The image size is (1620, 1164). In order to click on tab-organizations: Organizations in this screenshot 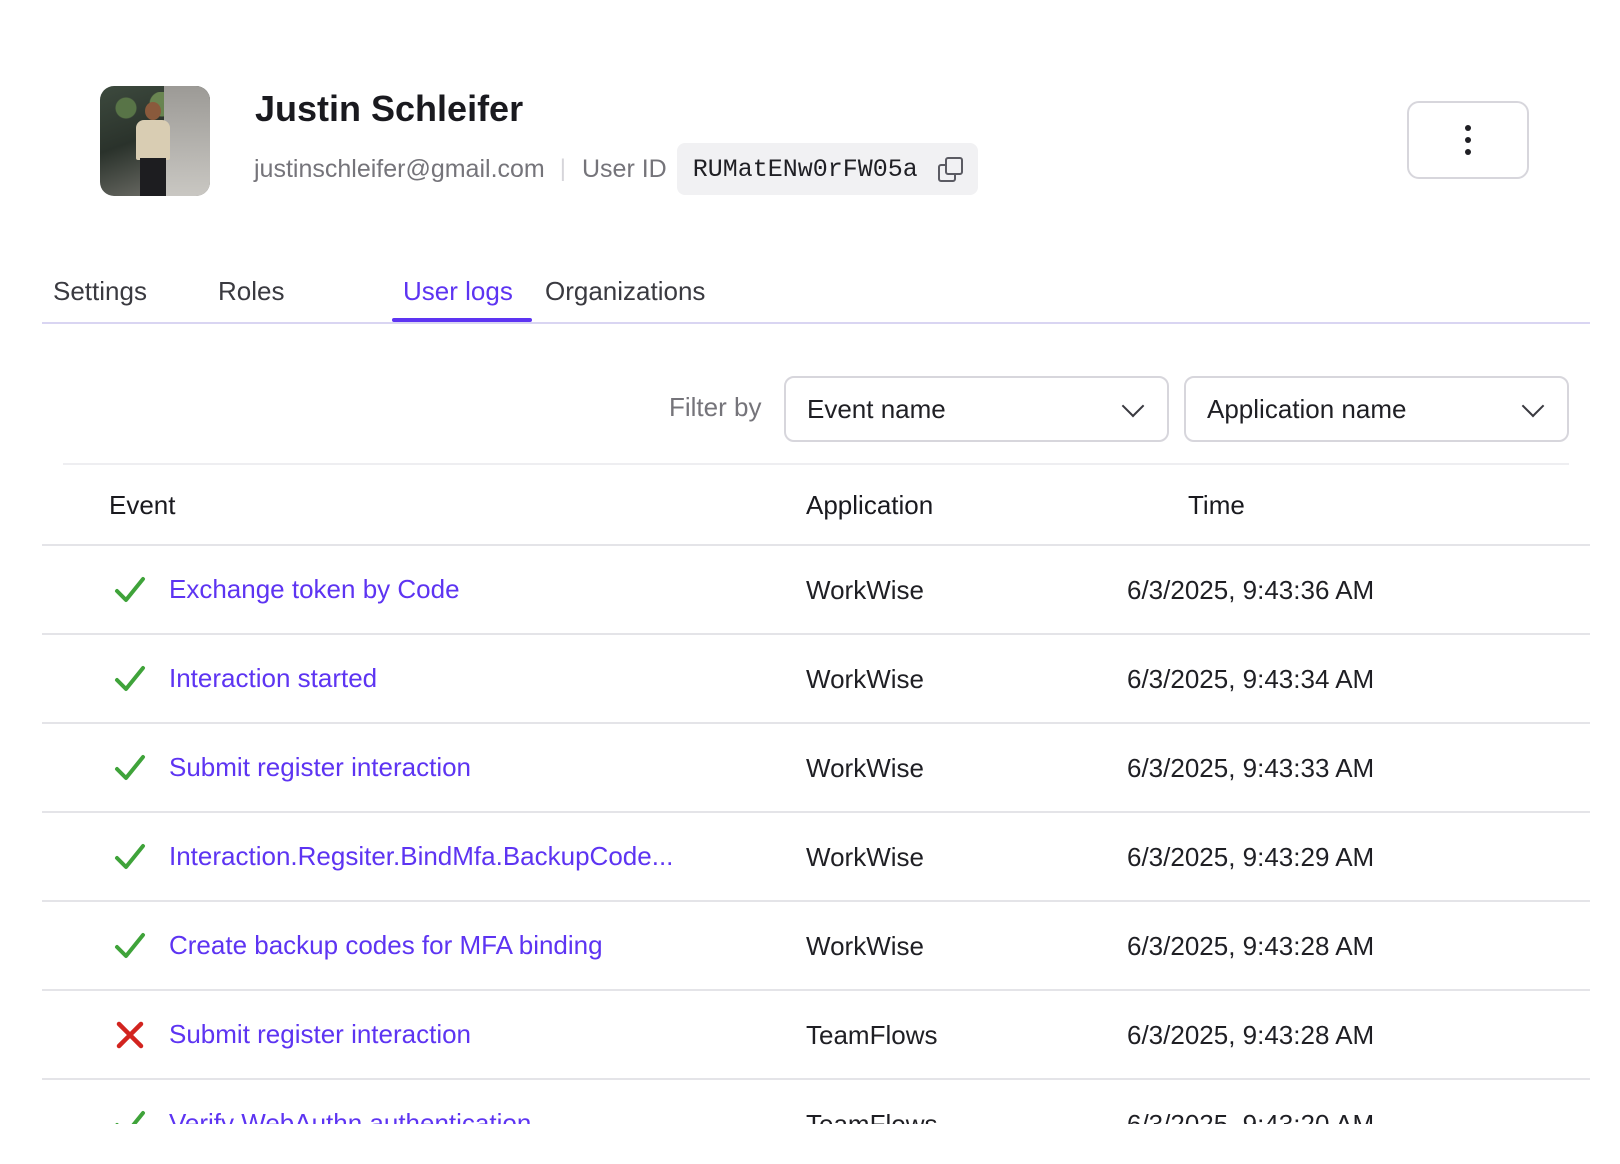, I will do `click(625, 291)`.